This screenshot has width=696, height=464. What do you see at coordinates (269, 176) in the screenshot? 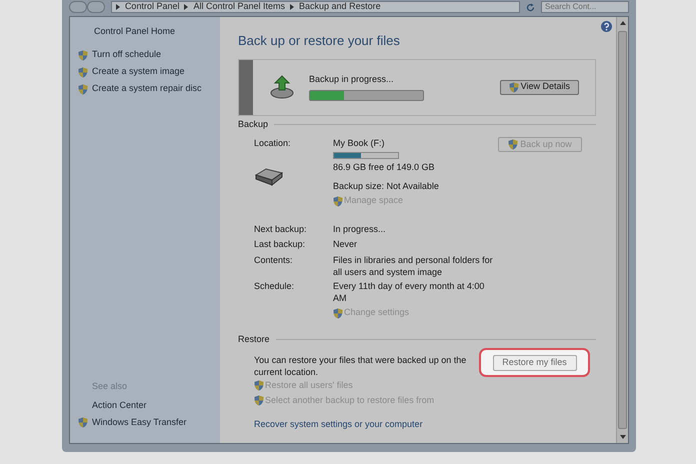
I see `hard-drive-icon` at bounding box center [269, 176].